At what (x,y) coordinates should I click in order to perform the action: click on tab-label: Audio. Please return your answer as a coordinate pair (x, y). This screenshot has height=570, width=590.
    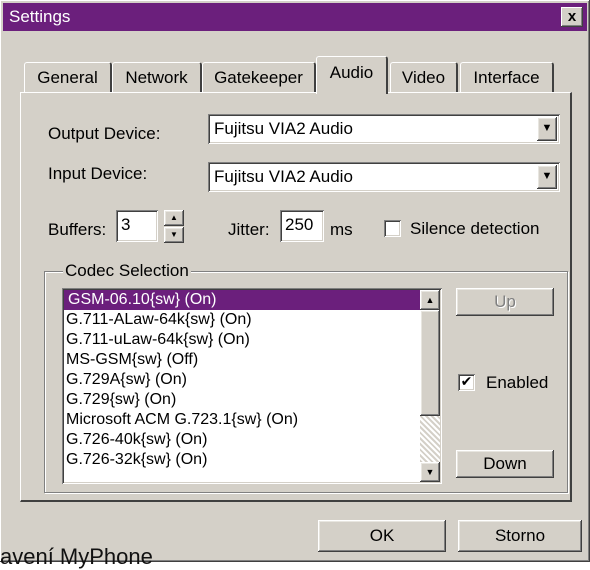
    Looking at the image, I should click on (351, 72).